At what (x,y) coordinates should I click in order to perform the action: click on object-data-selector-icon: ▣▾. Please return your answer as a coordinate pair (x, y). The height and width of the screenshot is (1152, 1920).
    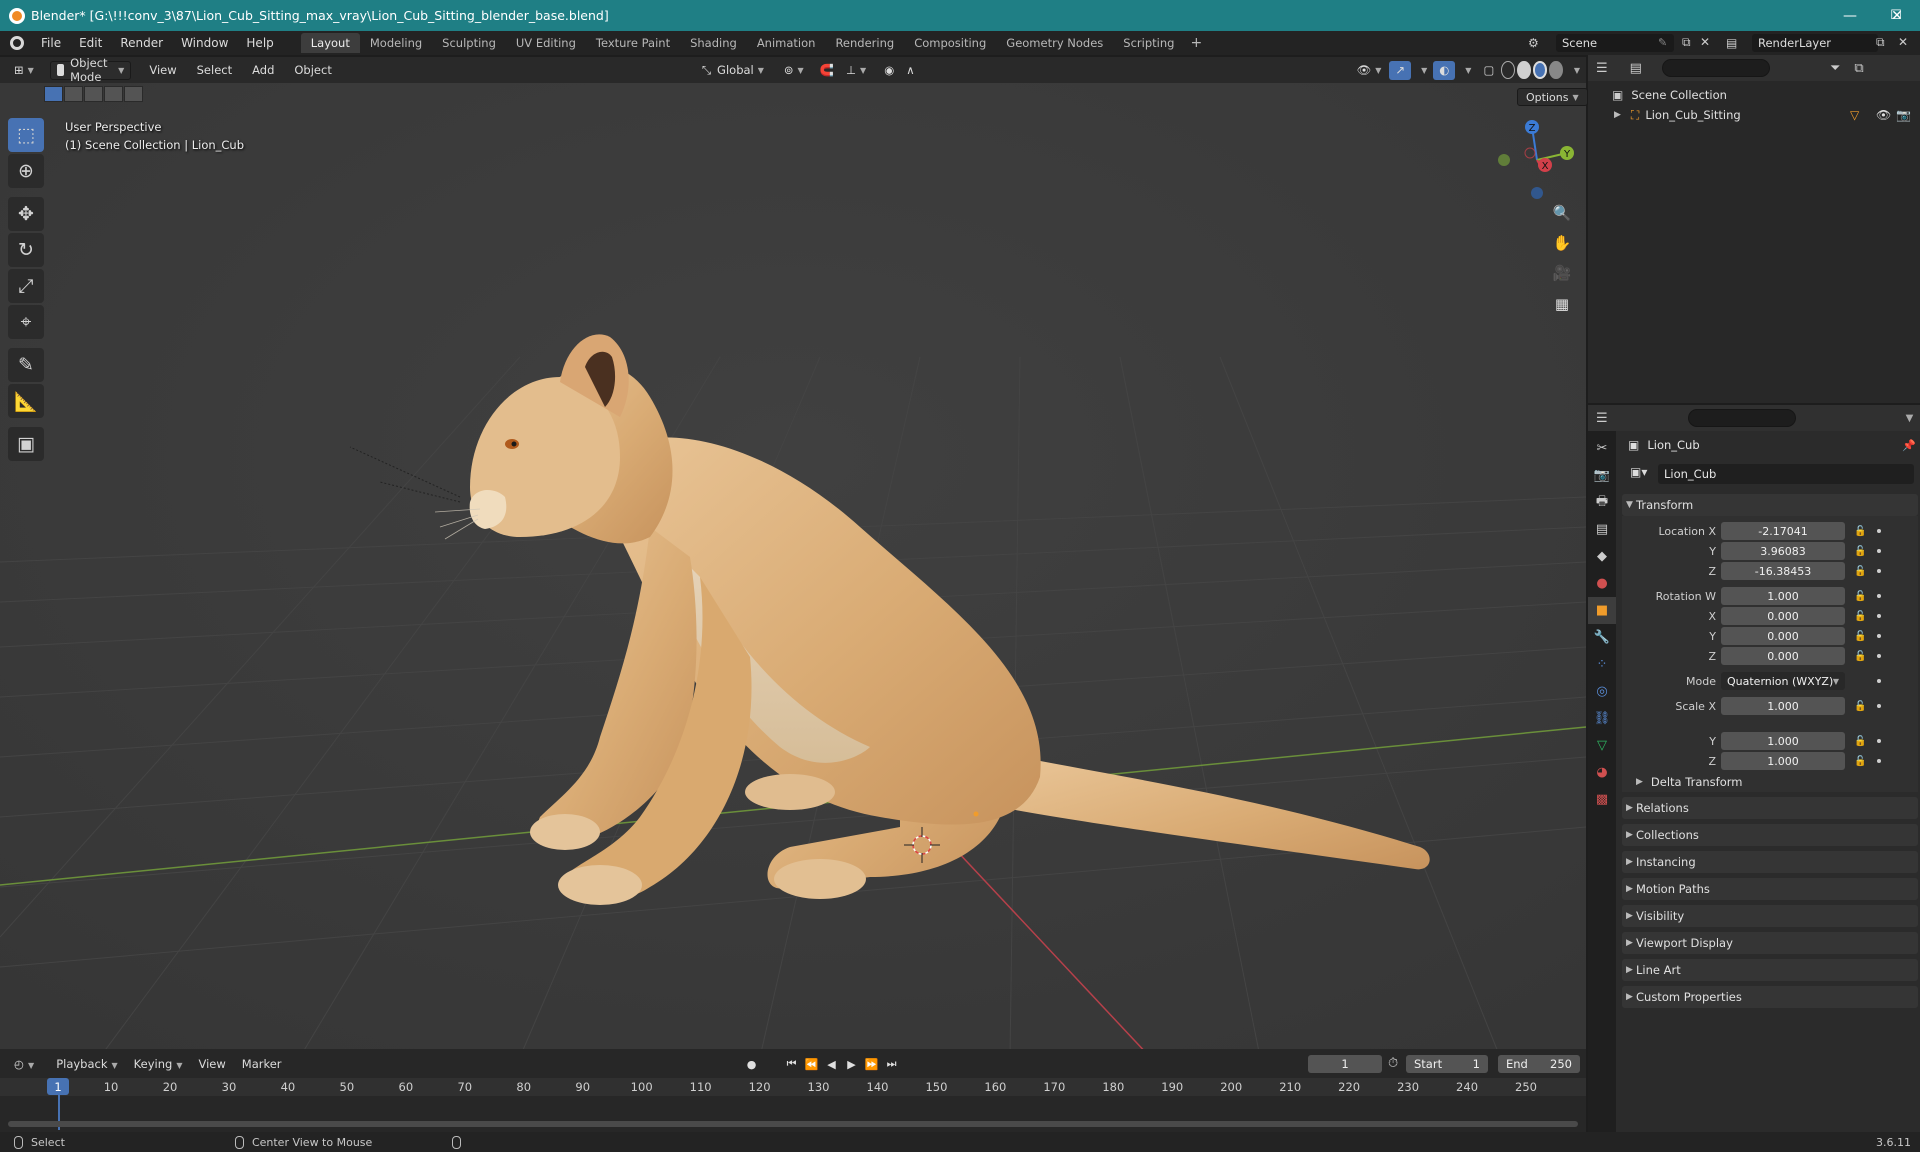
    Looking at the image, I should click on (1638, 472).